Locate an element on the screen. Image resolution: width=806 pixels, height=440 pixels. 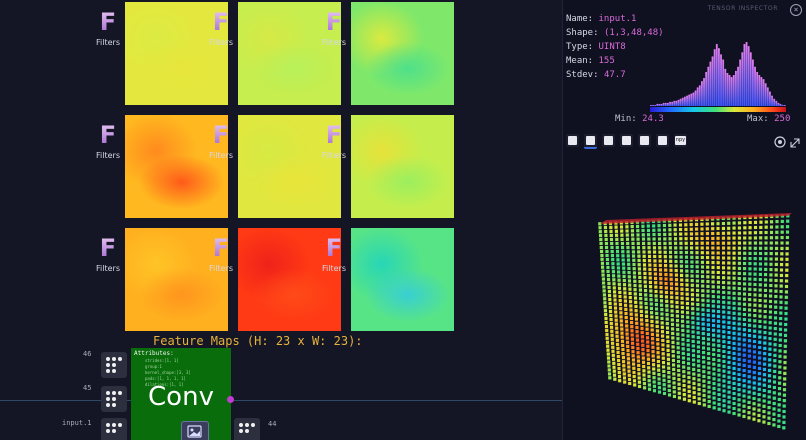
conv-attribute: strides:[1, 1] is located at coordinates (162, 360).